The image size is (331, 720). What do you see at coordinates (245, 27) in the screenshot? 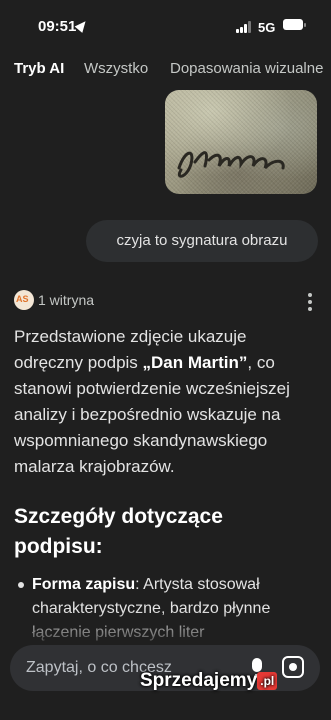
I see `signal-icon` at bounding box center [245, 27].